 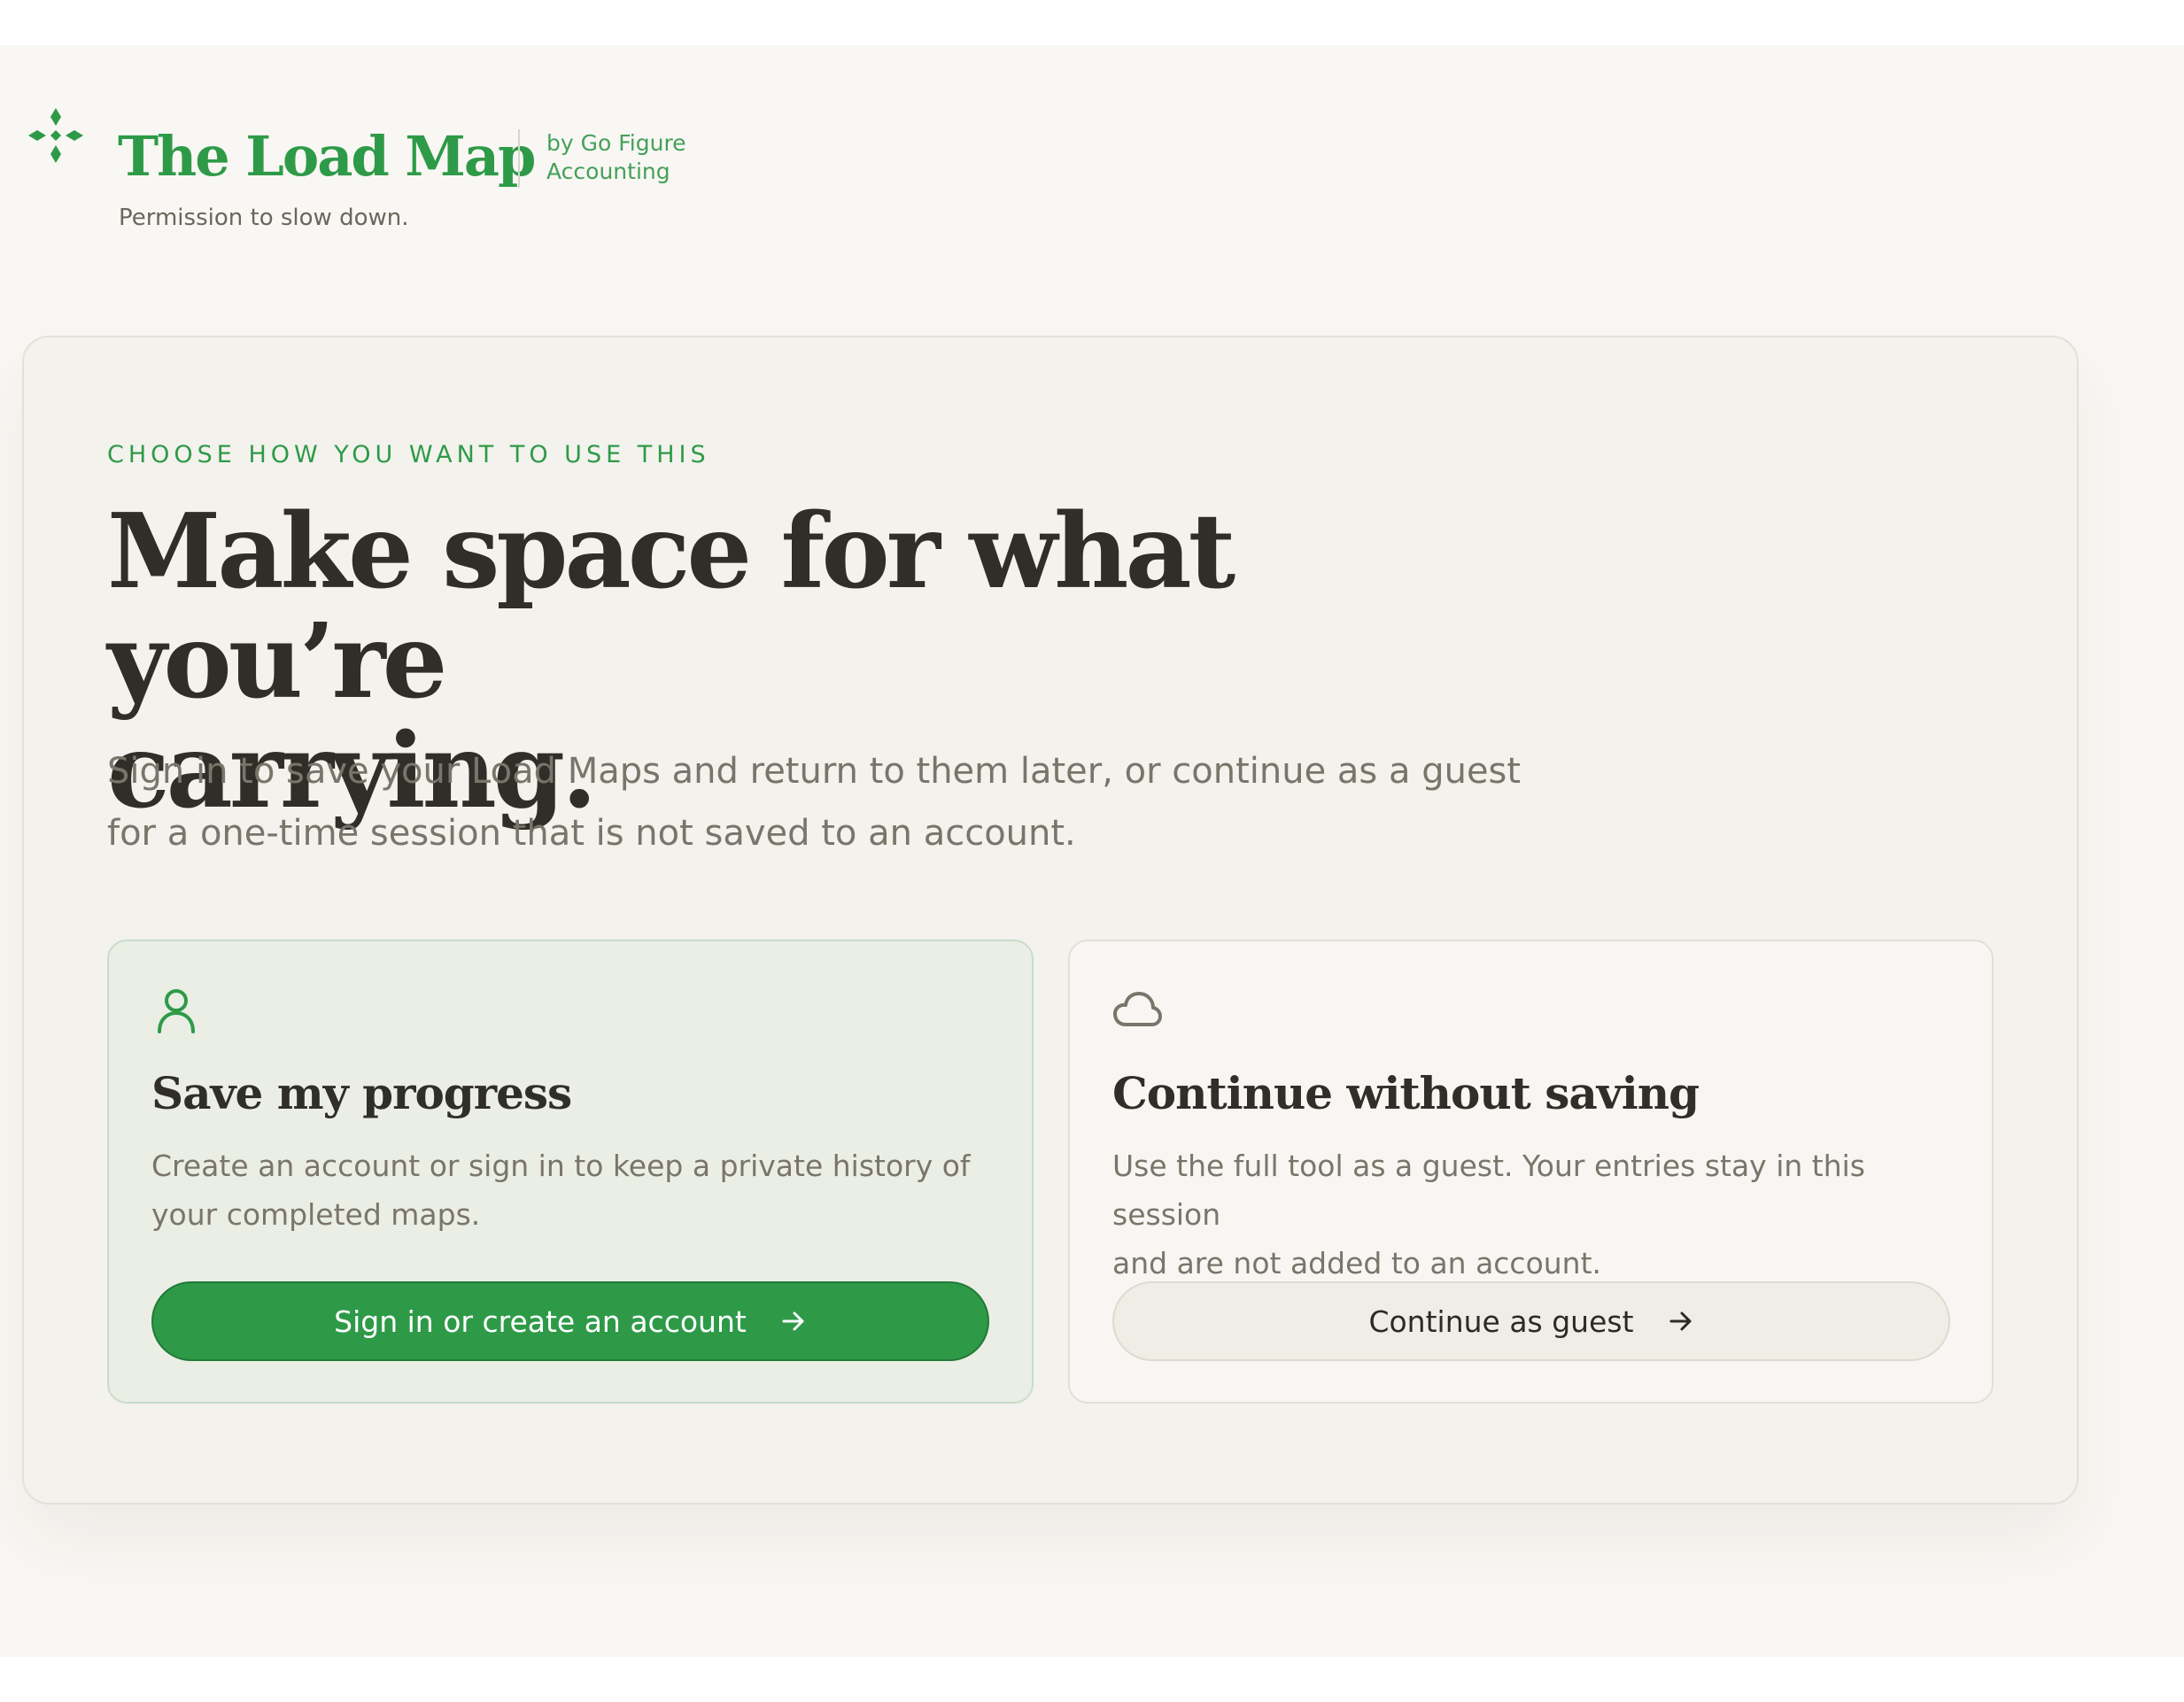 I want to click on continue-as-guest-button: Continue as guest, so click(x=1531, y=1321).